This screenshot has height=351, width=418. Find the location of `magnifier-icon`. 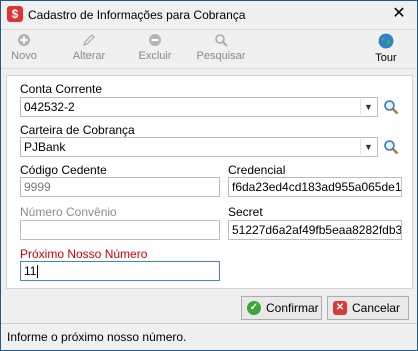

magnifier-icon is located at coordinates (221, 40).